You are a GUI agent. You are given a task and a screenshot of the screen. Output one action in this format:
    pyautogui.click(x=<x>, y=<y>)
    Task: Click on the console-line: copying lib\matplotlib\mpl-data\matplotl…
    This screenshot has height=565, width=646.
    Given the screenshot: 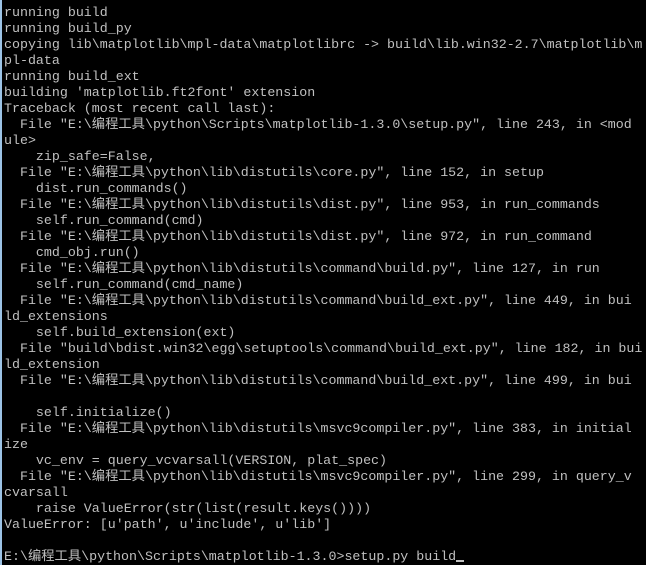 What is the action you would take?
    pyautogui.click(x=323, y=44)
    